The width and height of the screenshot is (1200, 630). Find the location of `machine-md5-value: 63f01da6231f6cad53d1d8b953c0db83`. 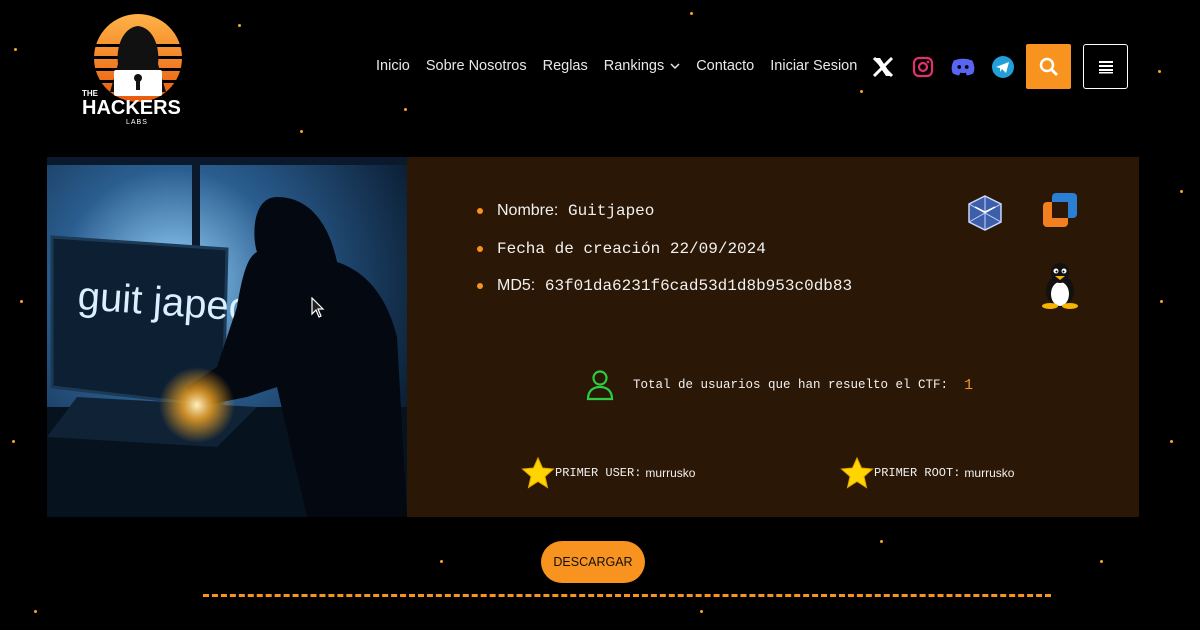

machine-md5-value: 63f01da6231f6cad53d1d8b953c0db83 is located at coordinates (698, 286).